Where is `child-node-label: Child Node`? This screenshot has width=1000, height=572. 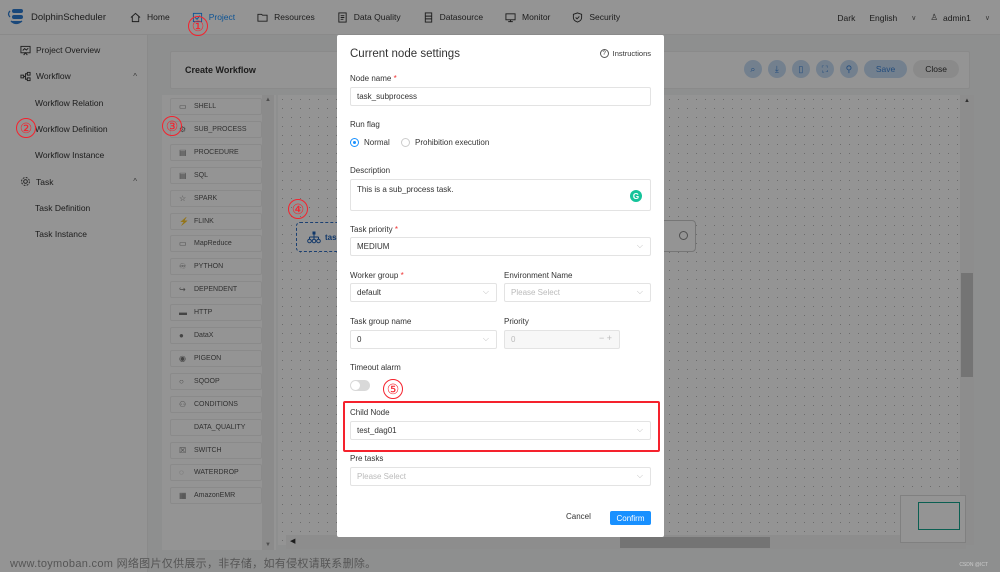 child-node-label: Child Node is located at coordinates (370, 412).